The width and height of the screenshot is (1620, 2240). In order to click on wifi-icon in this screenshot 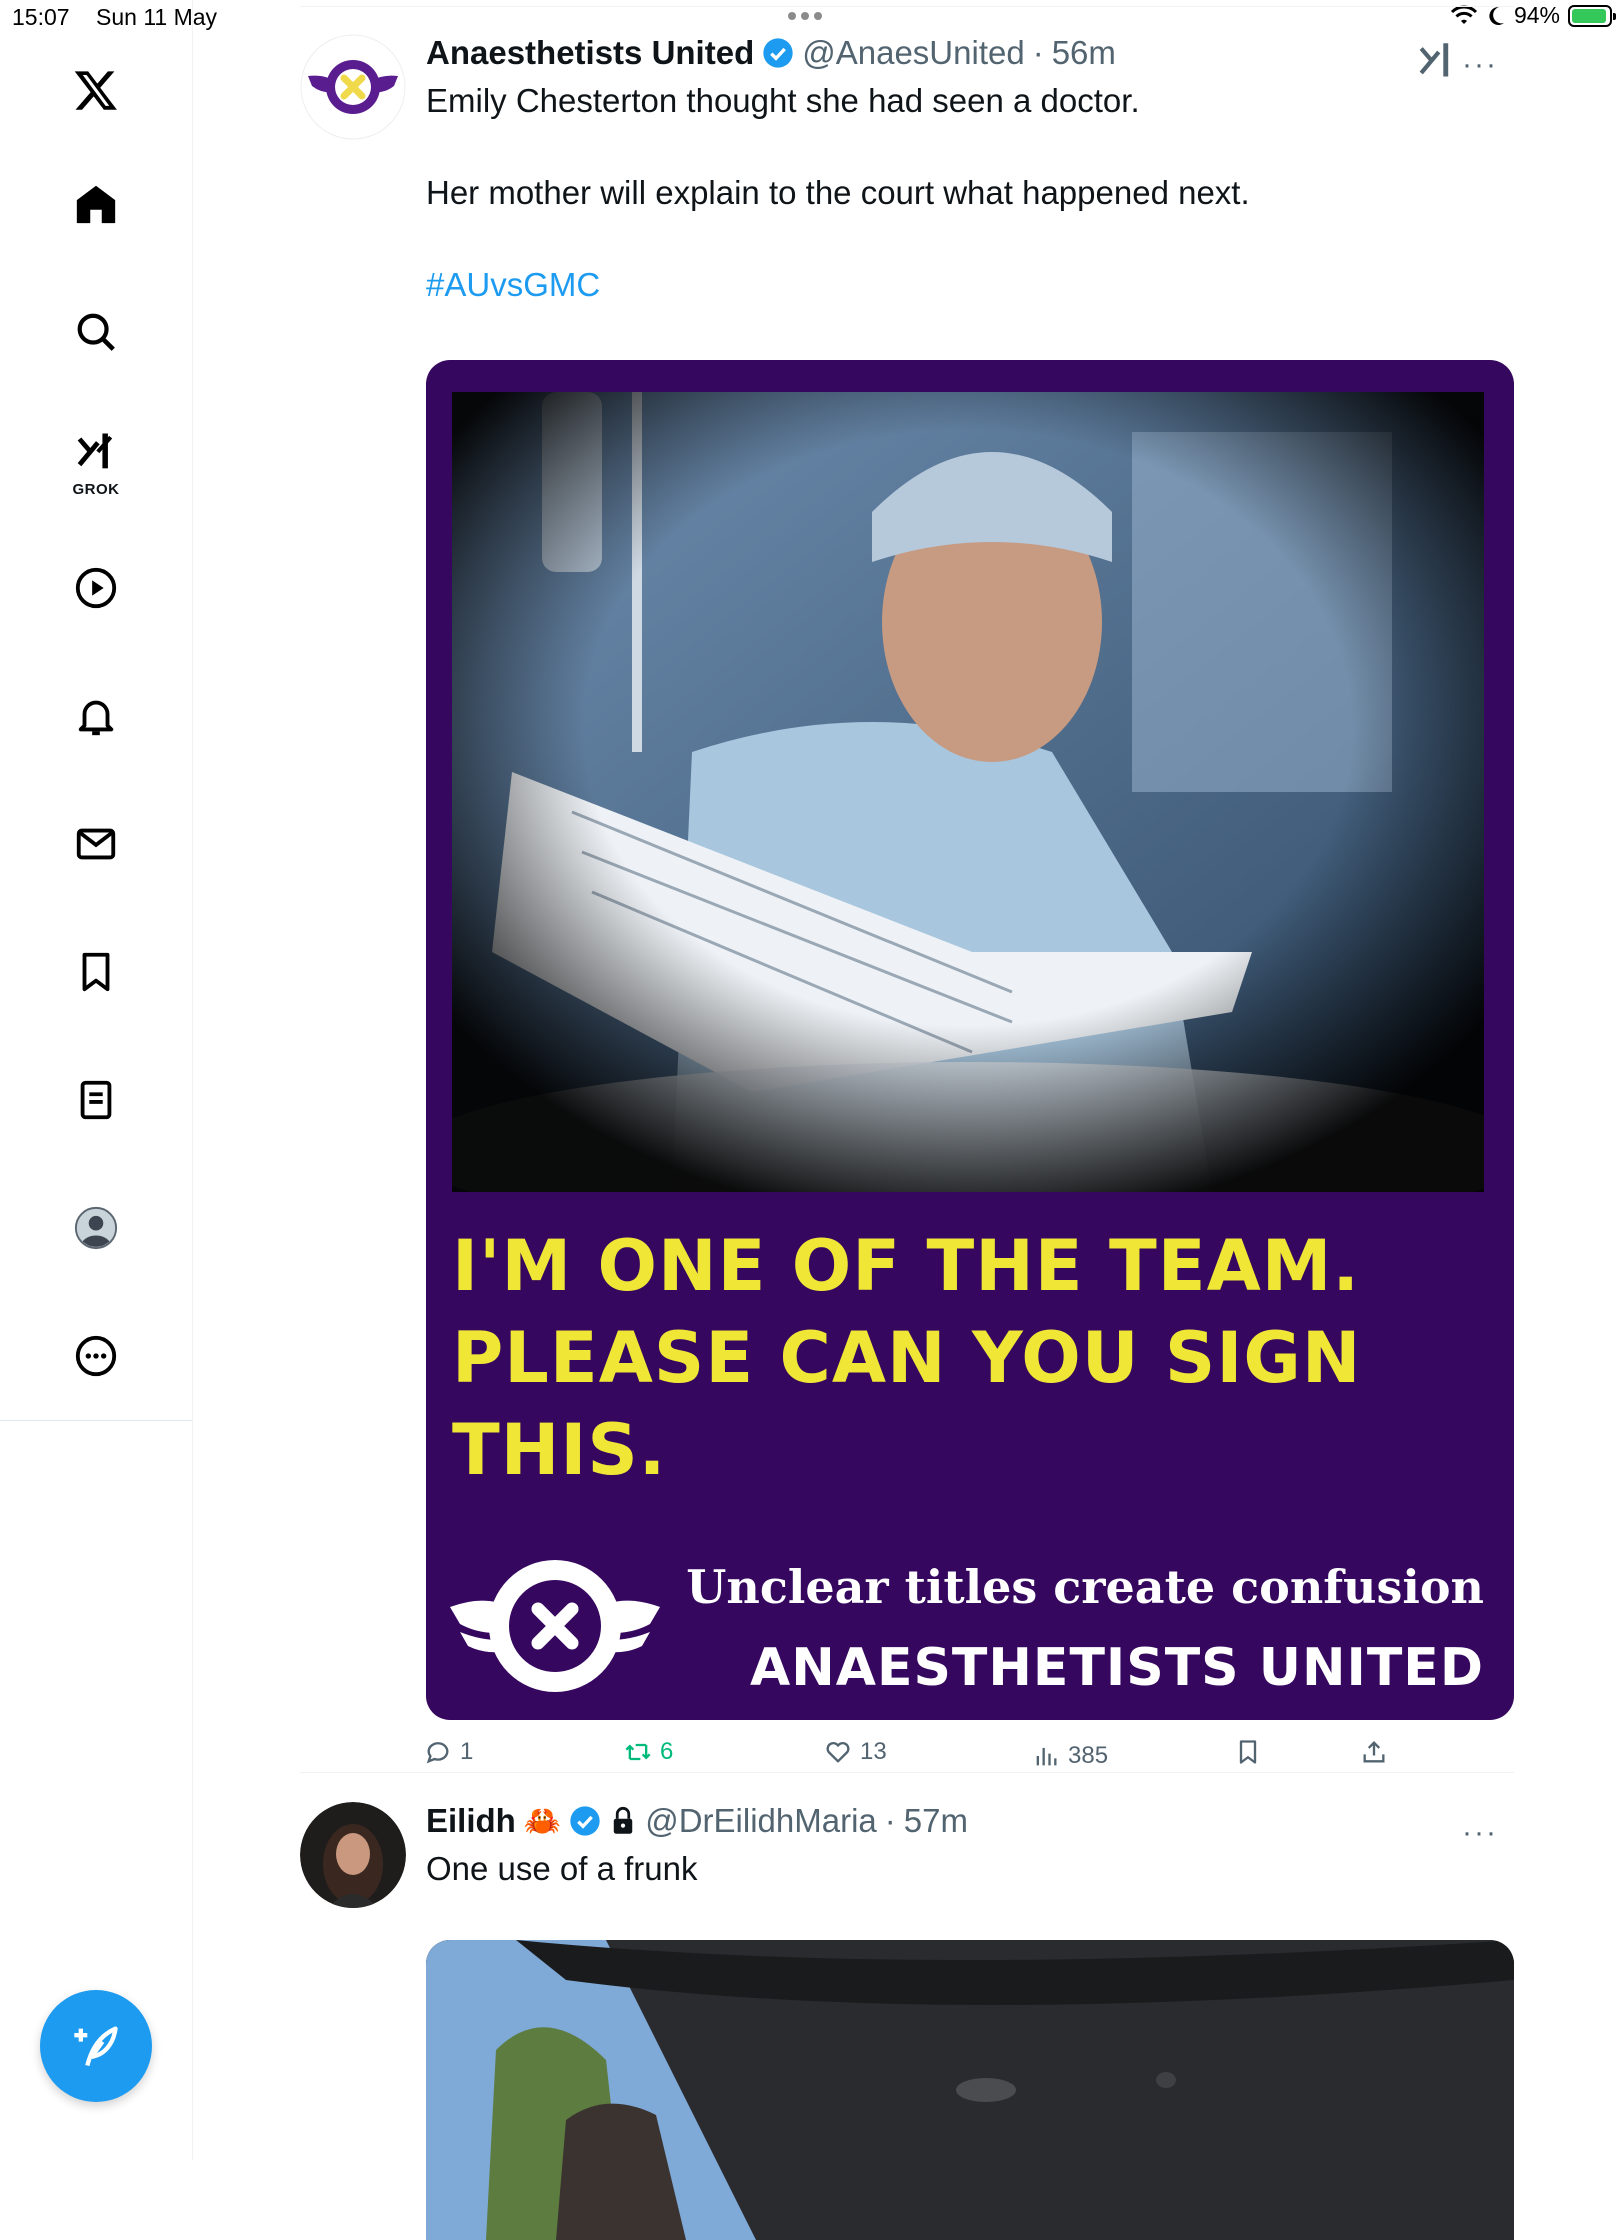, I will do `click(1464, 14)`.